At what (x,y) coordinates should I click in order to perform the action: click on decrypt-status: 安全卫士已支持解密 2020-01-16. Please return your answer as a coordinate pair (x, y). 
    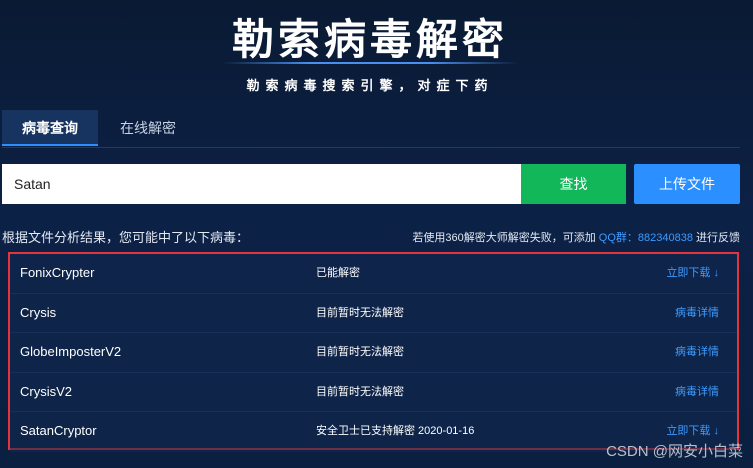
    Looking at the image, I should click on (395, 431).